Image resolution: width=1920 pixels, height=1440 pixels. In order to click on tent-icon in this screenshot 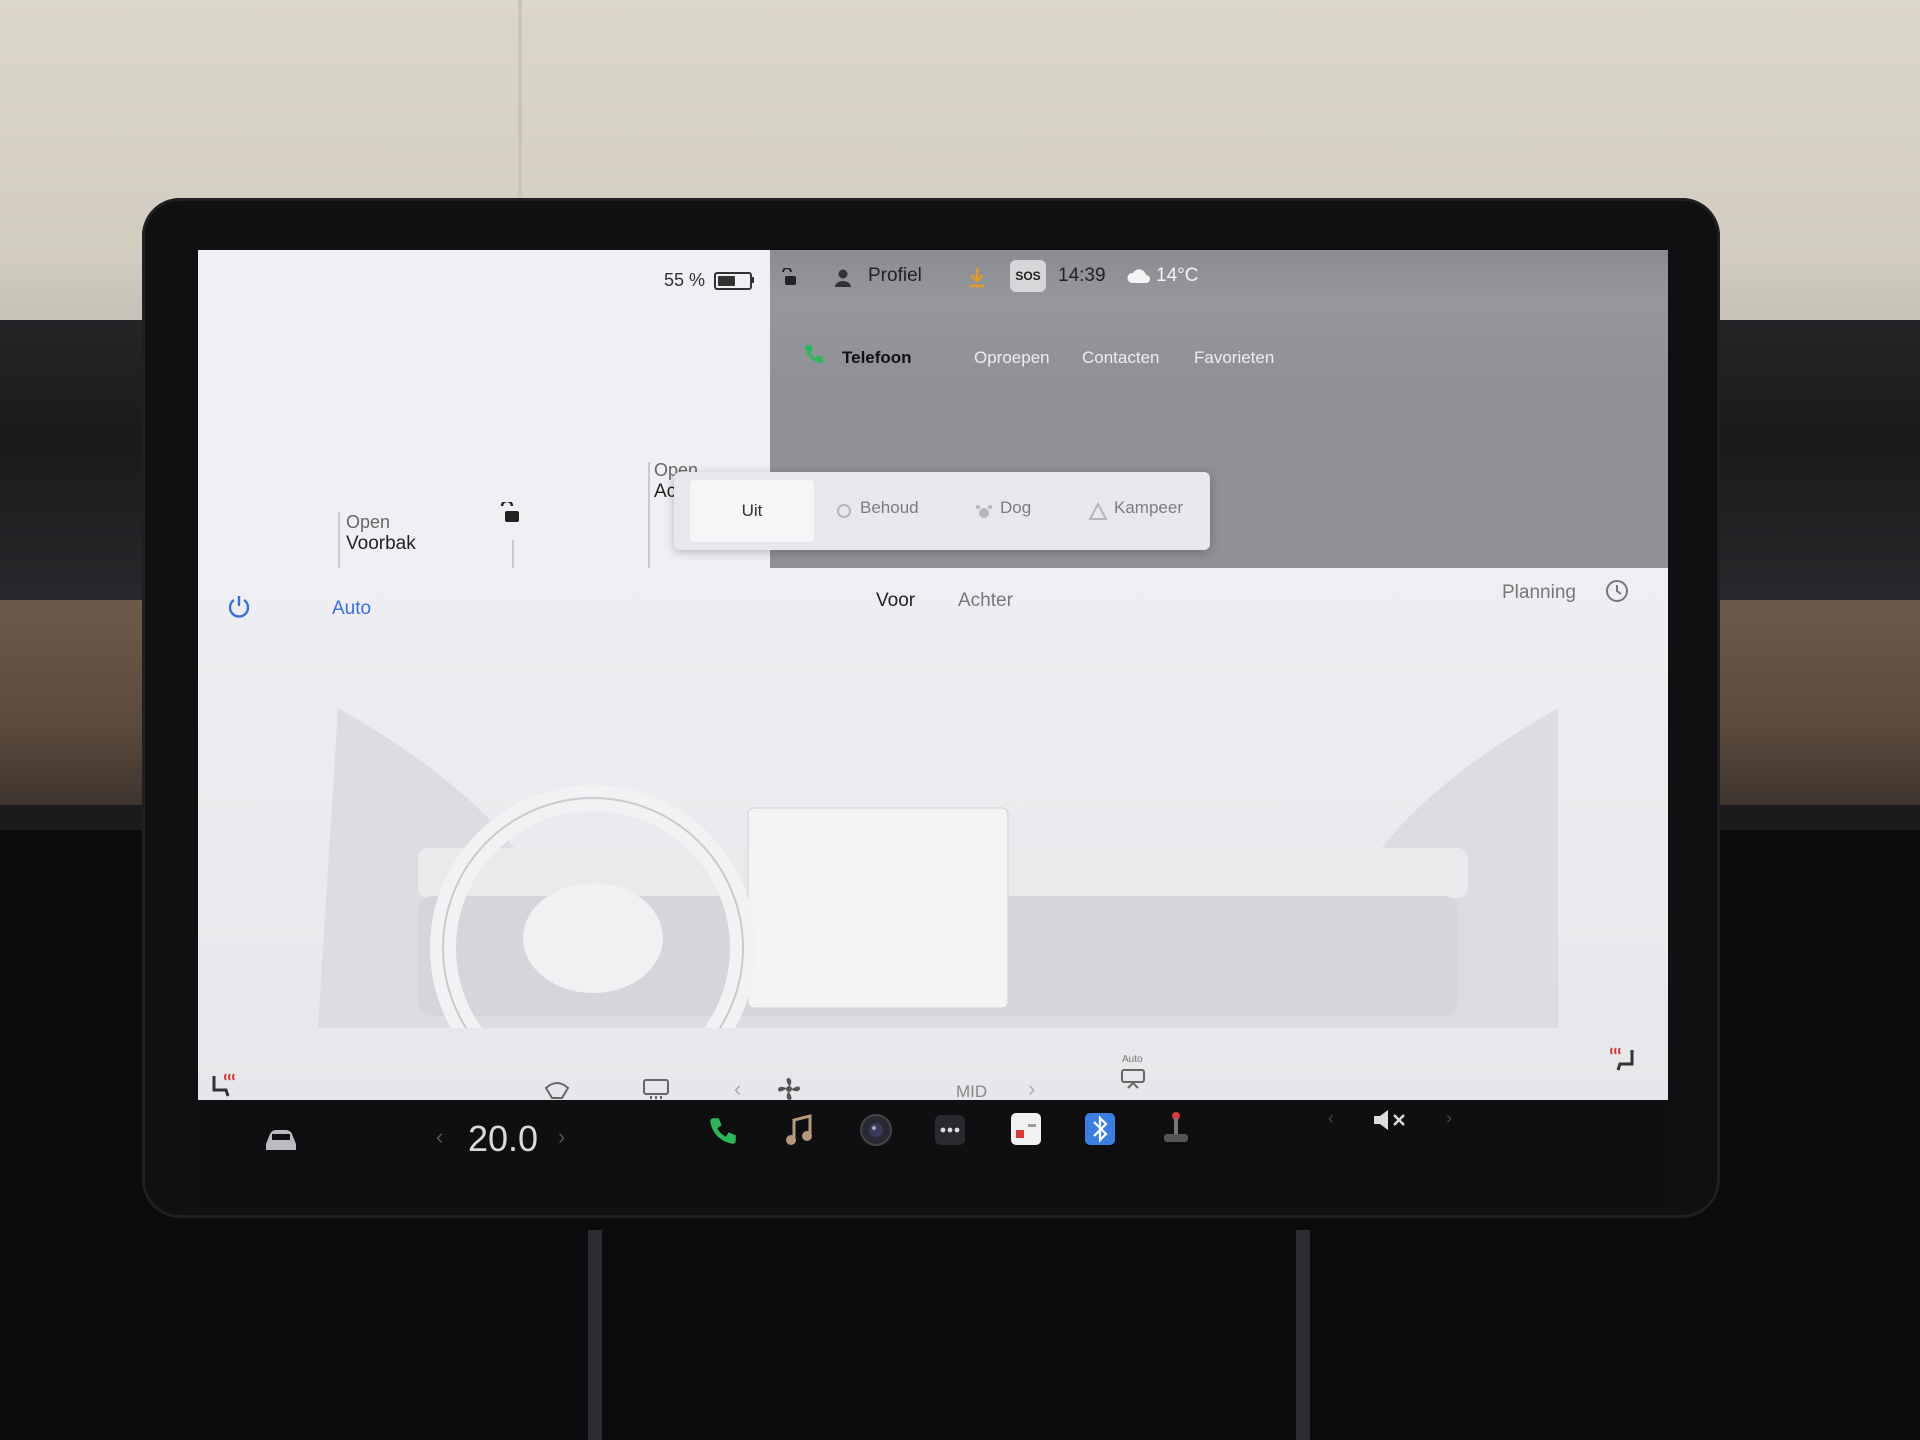, I will do `click(1098, 511)`.